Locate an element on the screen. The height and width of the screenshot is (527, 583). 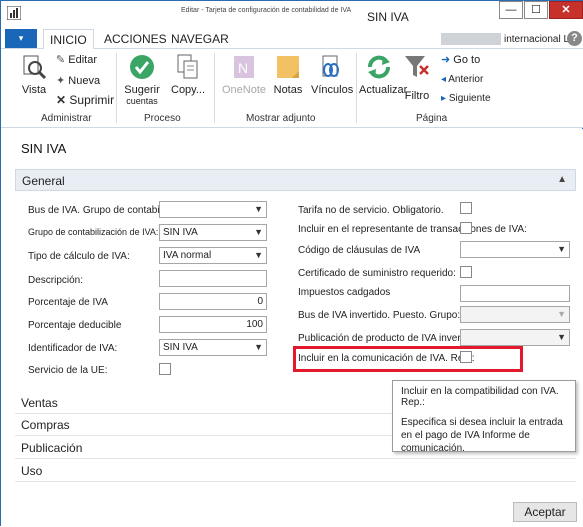
chevron-up-icon: ▲ is located at coordinates (562, 179).